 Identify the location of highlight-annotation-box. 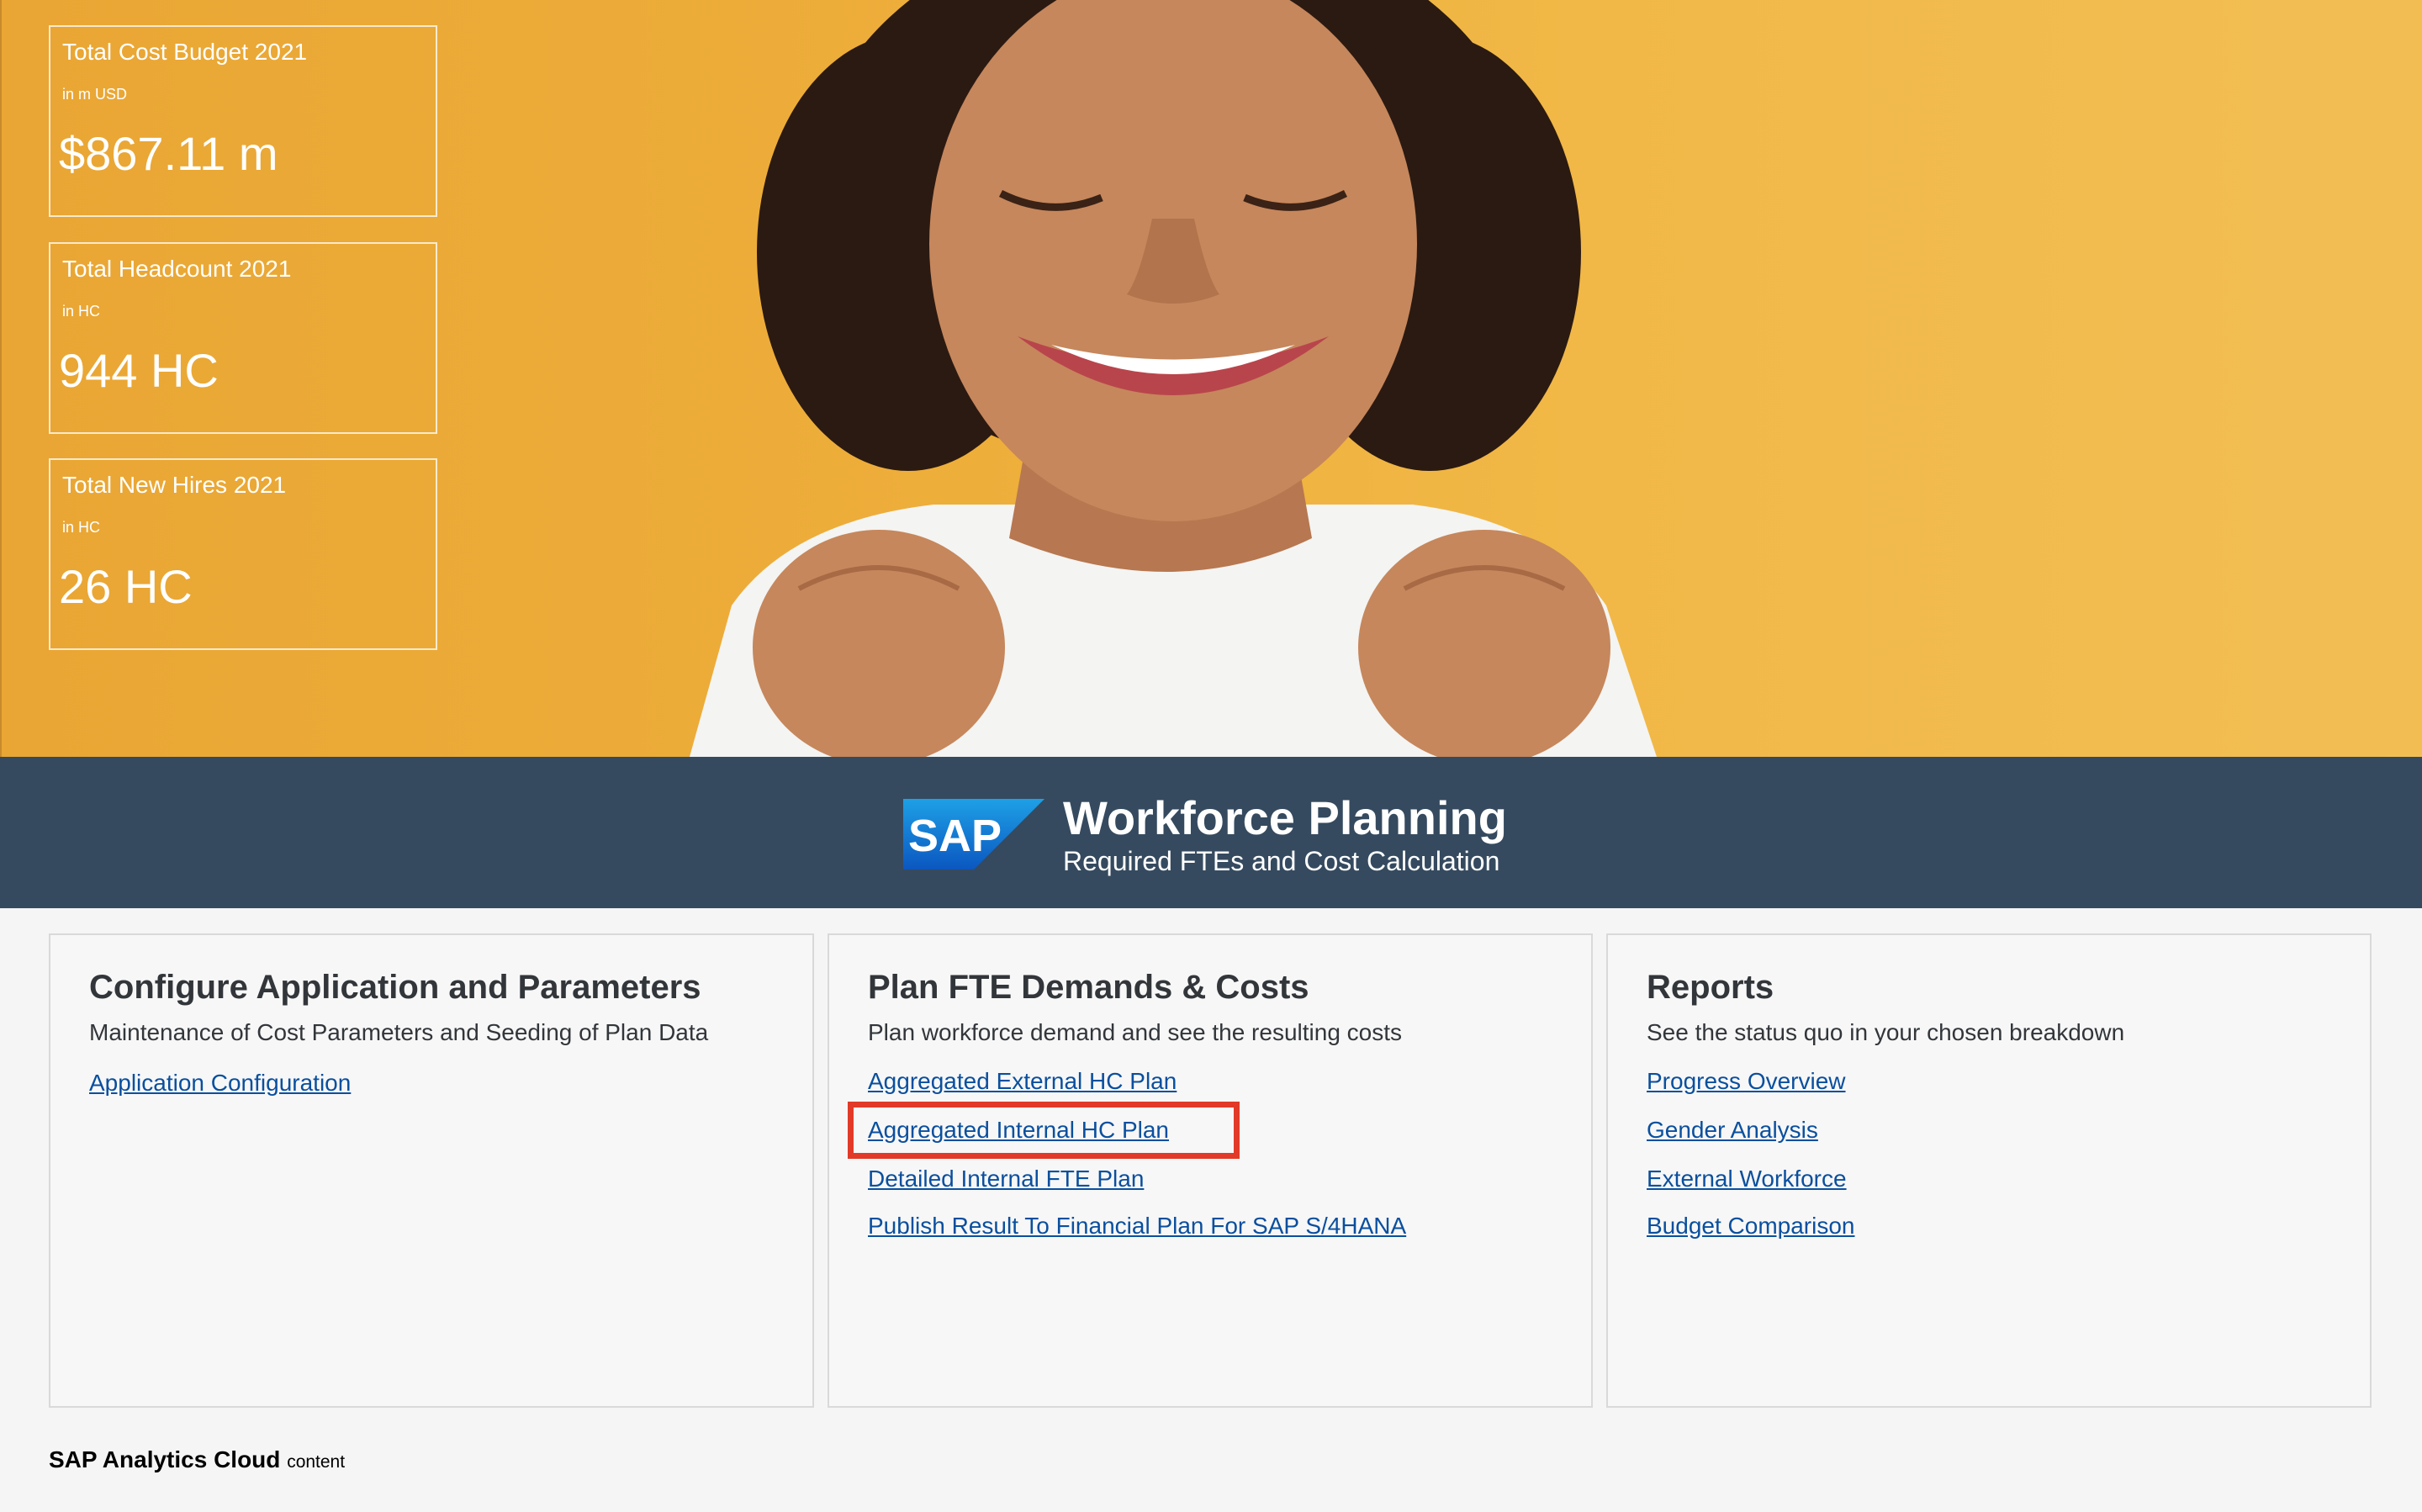
(1044, 1130).